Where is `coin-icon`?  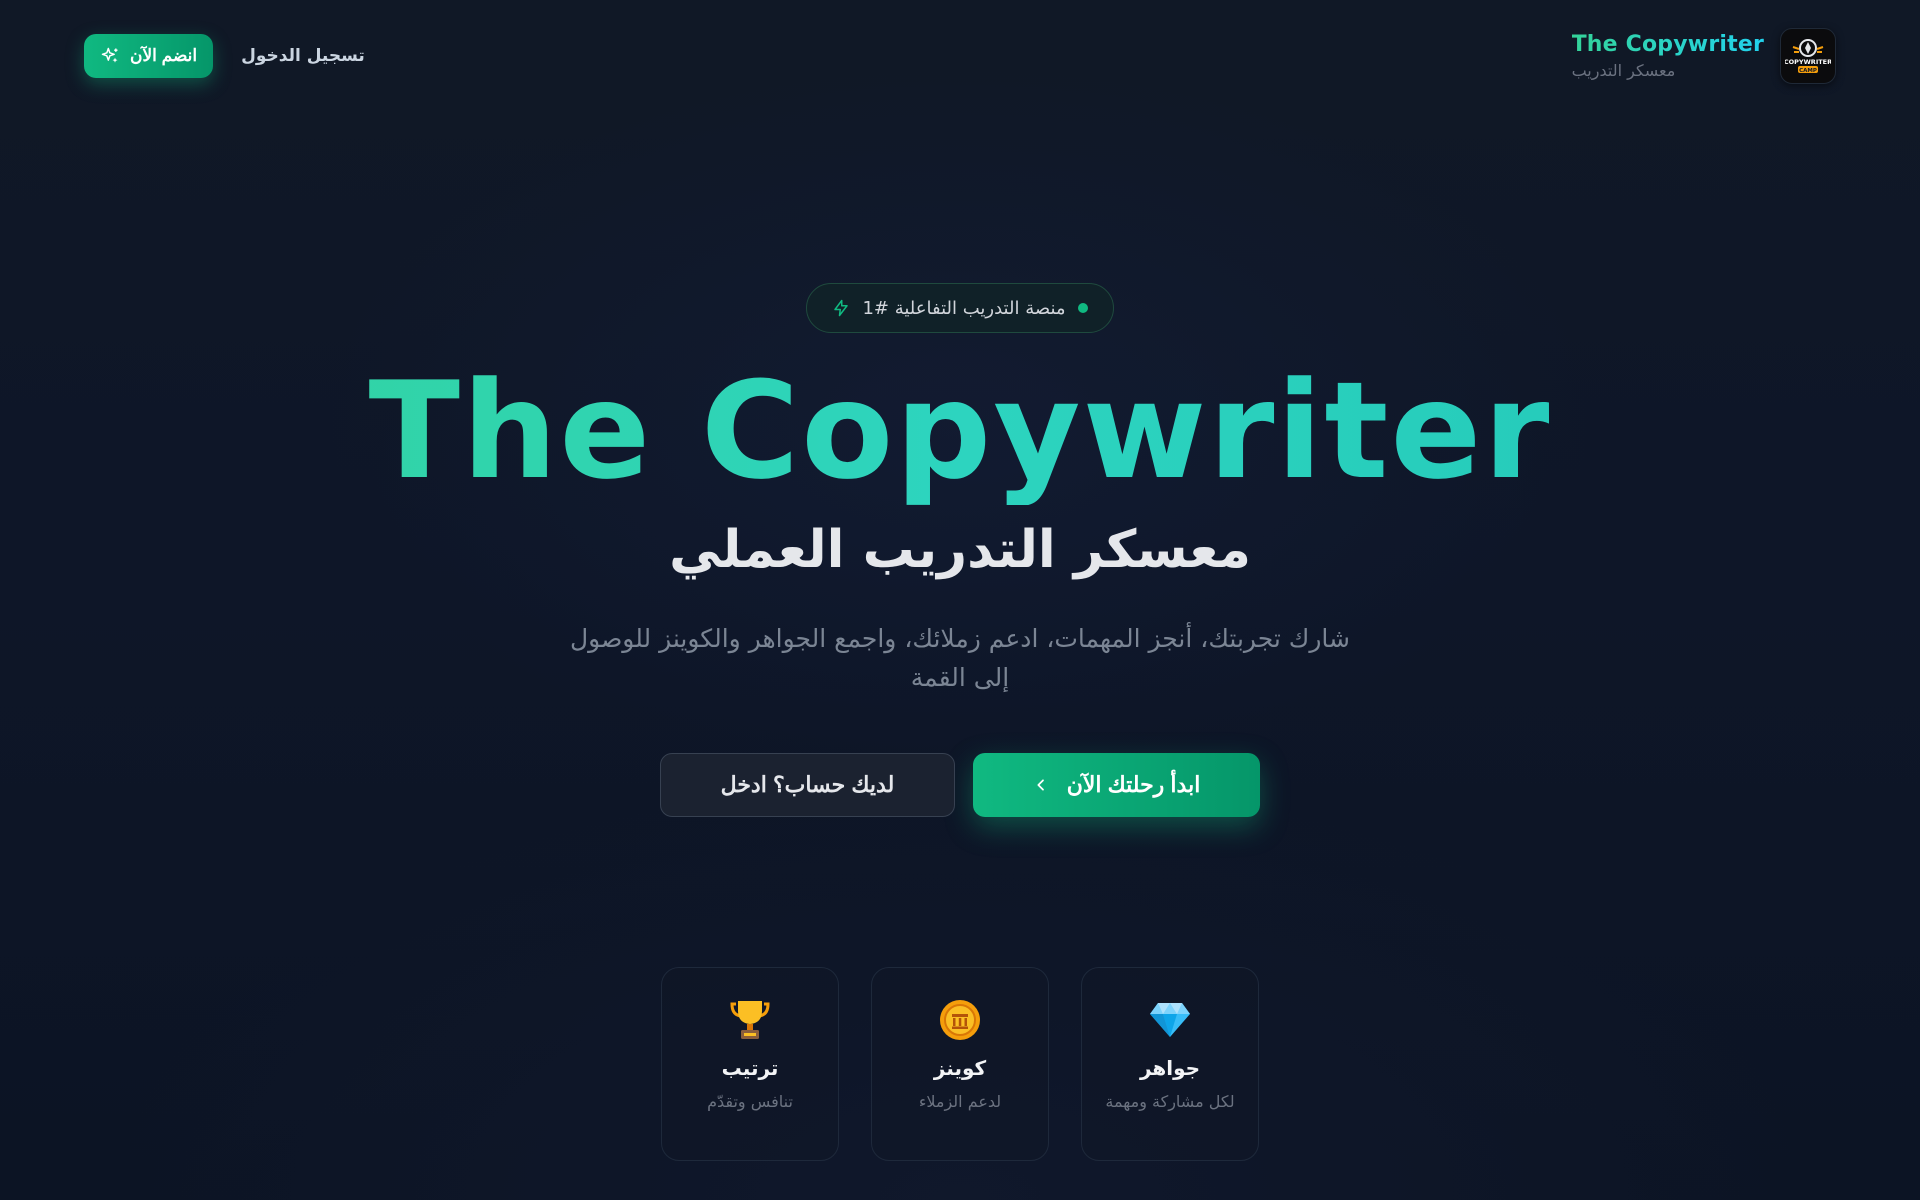
coin-icon is located at coordinates (960, 1020).